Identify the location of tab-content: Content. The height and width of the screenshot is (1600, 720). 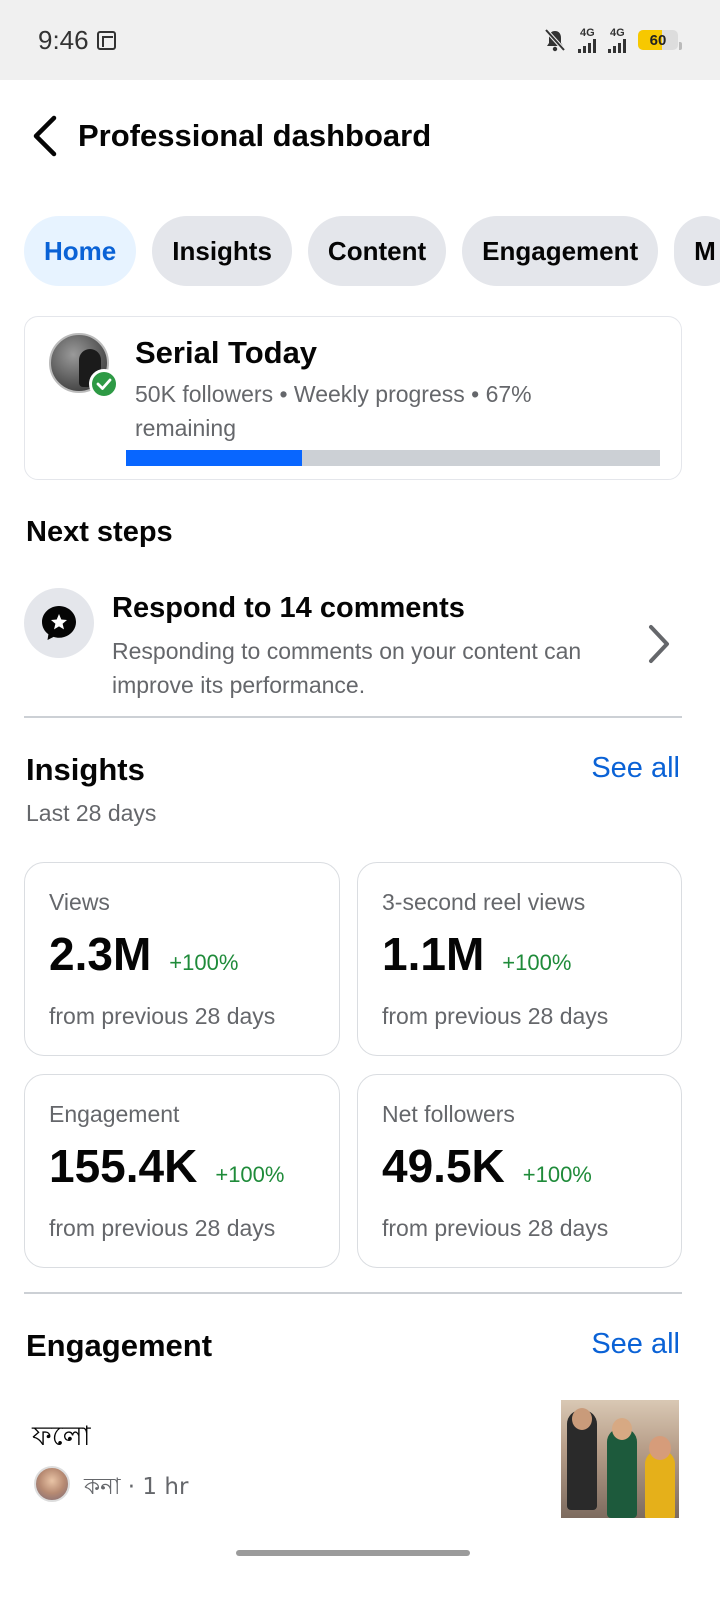
(377, 251).